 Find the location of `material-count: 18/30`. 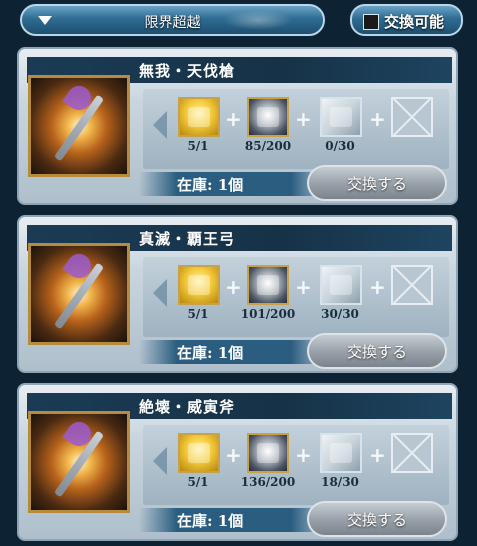

material-count: 18/30 is located at coordinates (340, 482).